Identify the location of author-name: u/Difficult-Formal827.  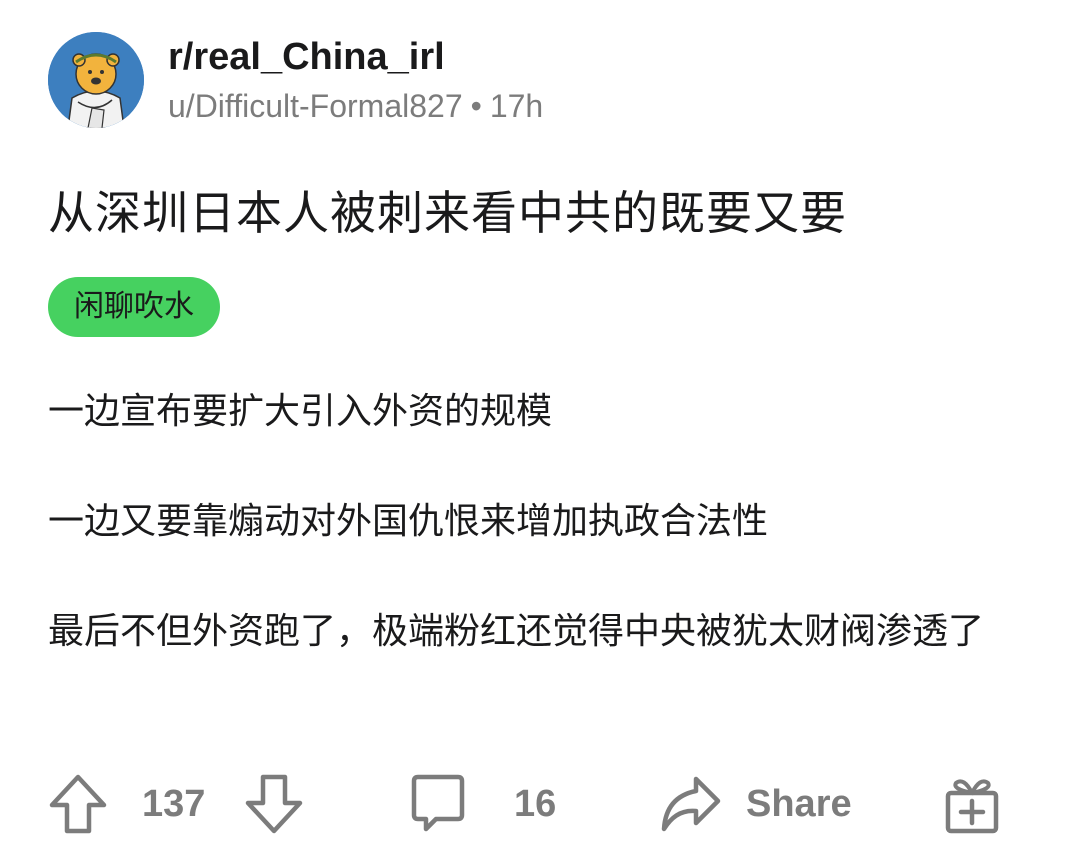
(315, 106).